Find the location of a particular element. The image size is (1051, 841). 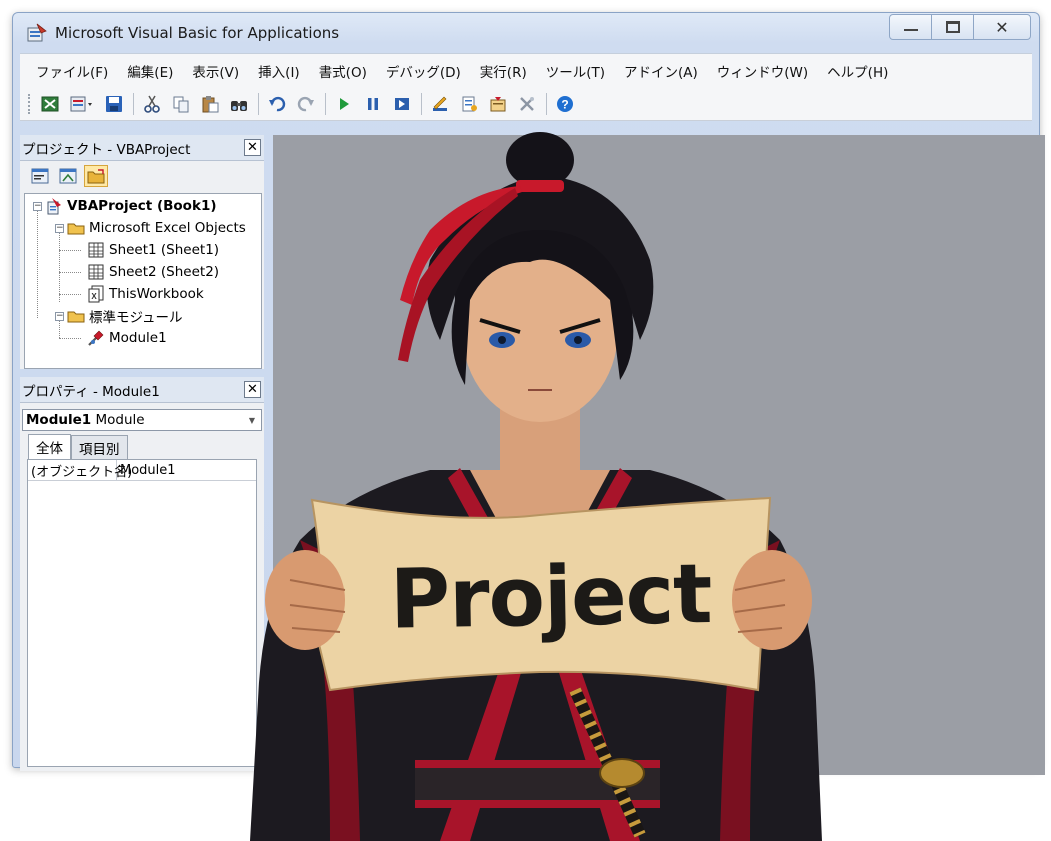

menu-debug: デバッグ(D) is located at coordinates (423, 71).